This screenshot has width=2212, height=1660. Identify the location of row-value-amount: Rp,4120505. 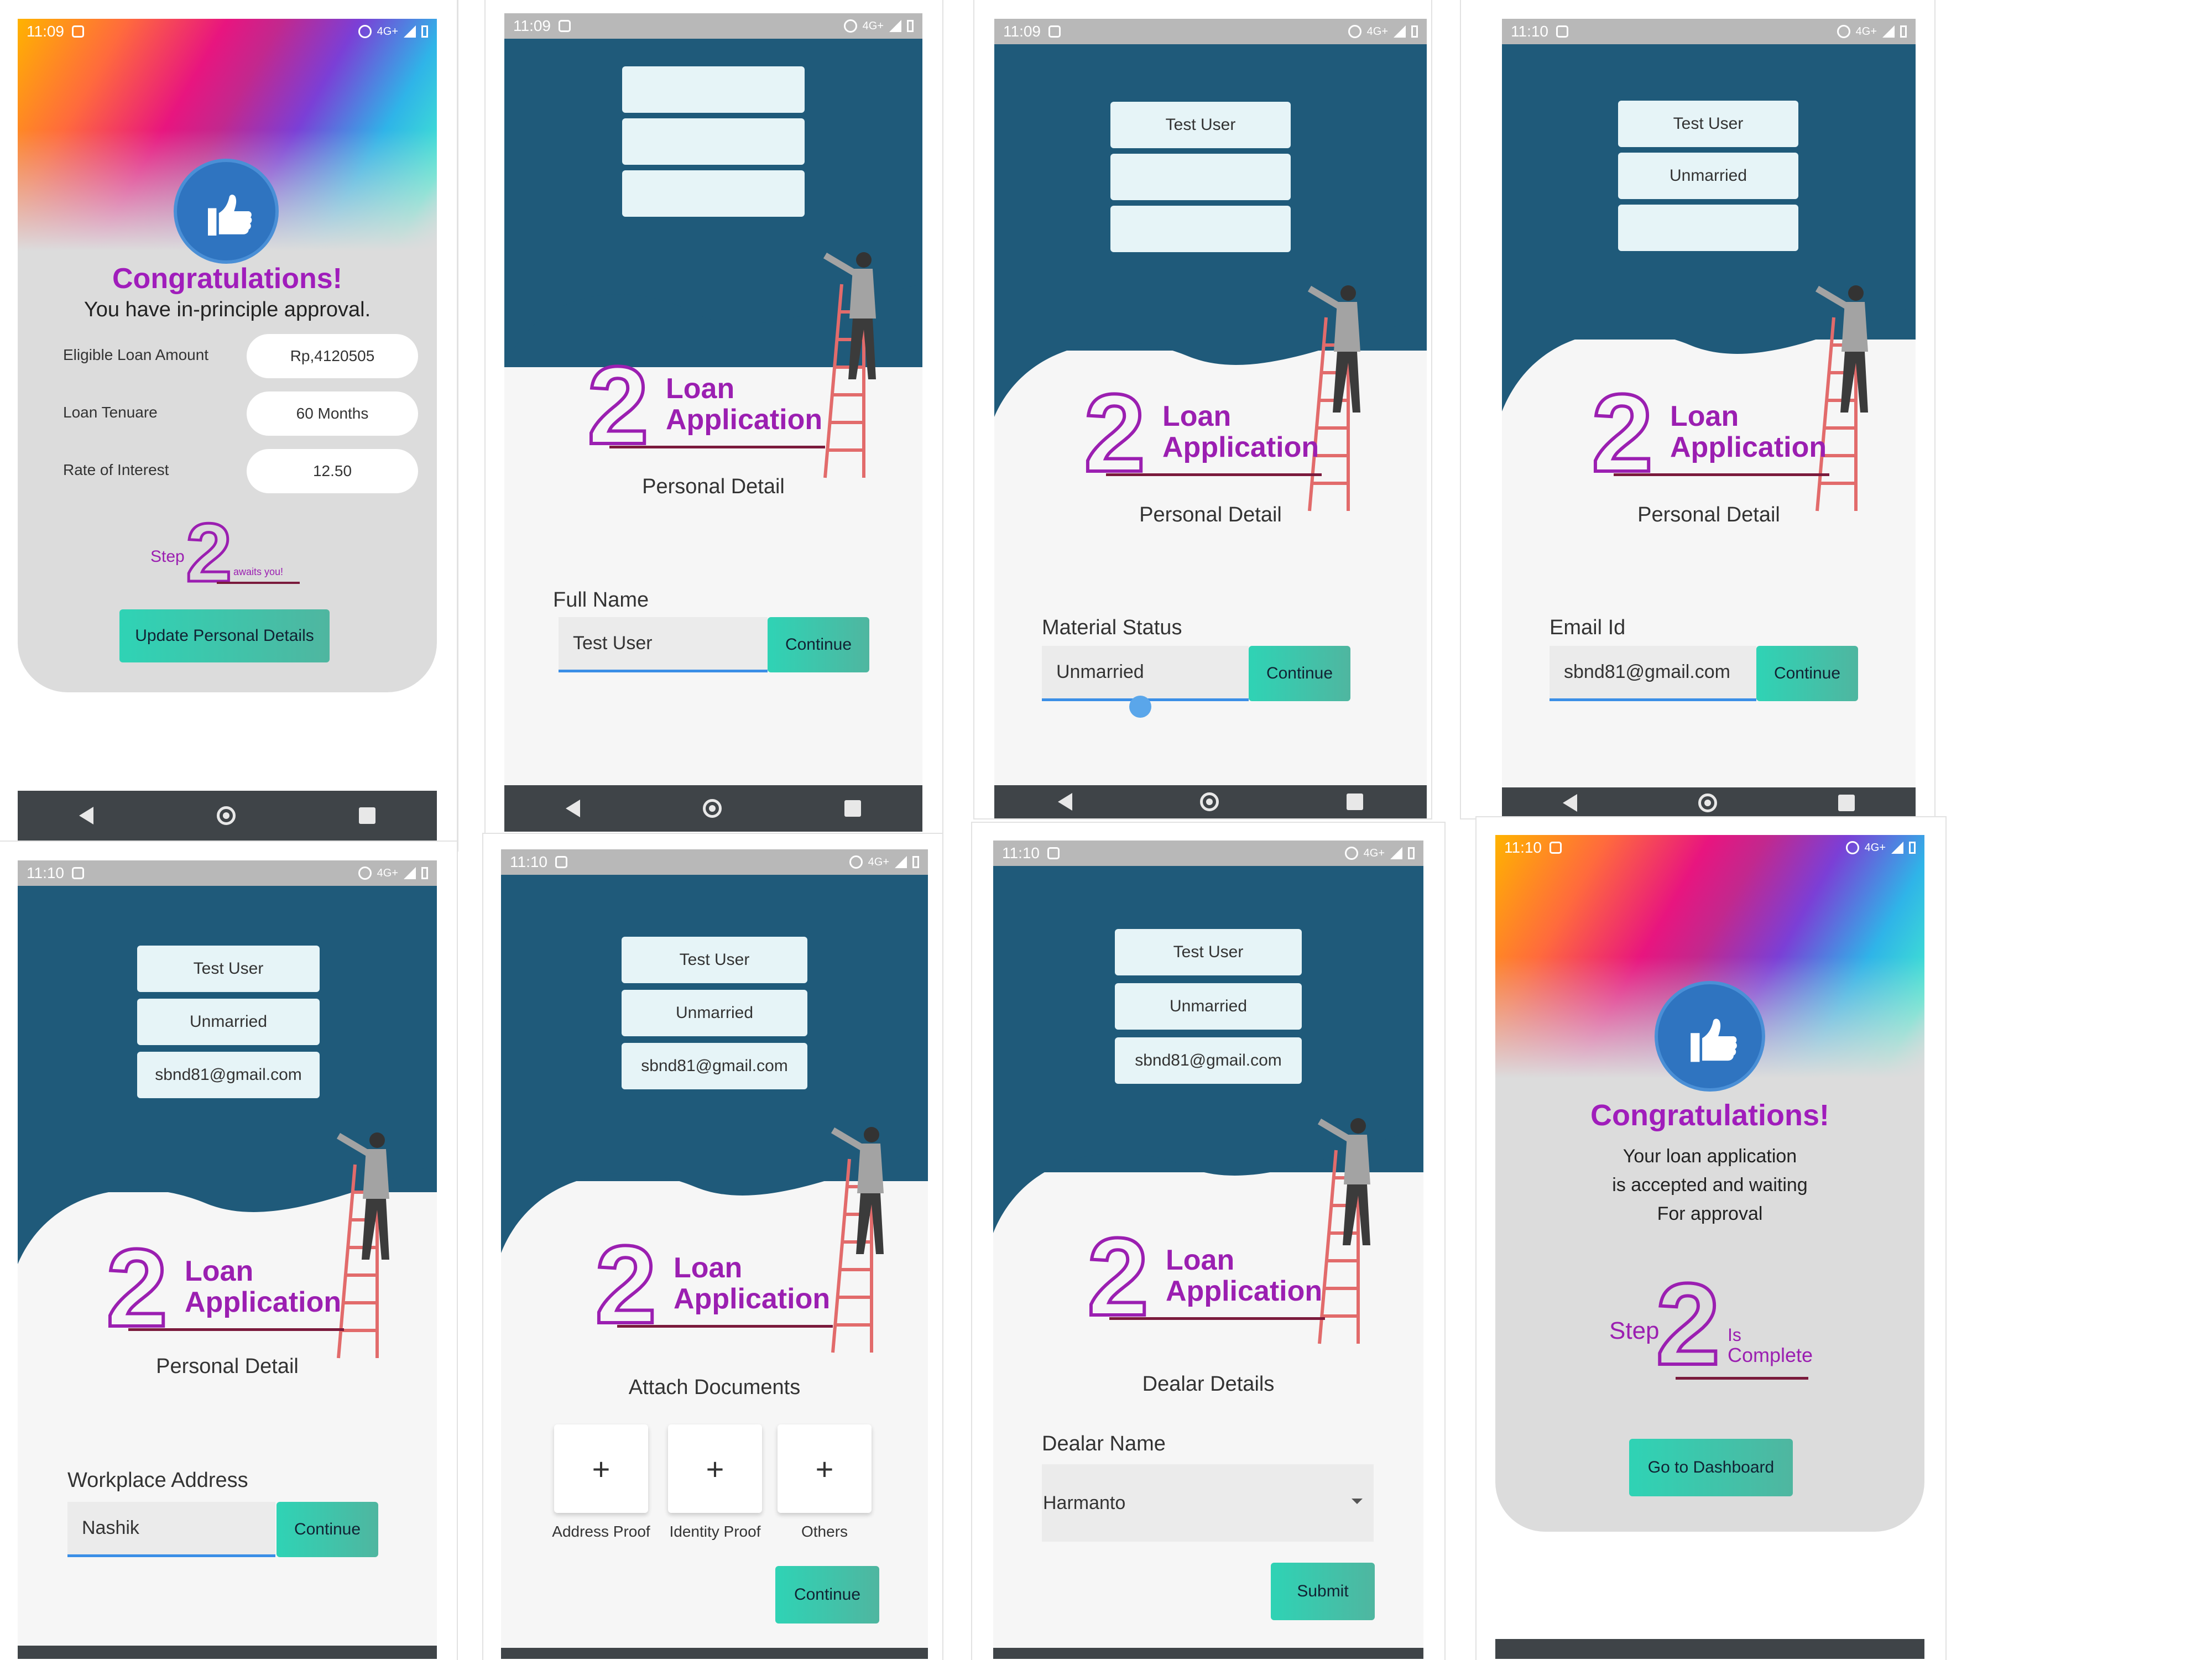
(332, 356).